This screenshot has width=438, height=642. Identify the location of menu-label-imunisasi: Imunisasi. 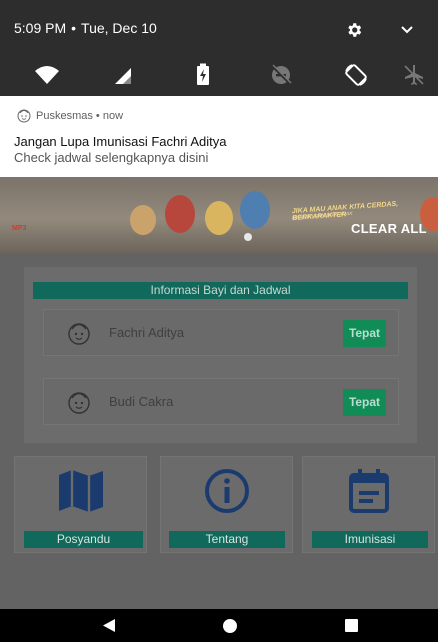
(370, 539).